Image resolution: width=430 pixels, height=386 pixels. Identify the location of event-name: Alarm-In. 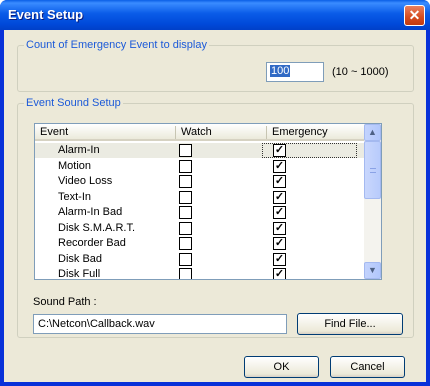
(79, 150).